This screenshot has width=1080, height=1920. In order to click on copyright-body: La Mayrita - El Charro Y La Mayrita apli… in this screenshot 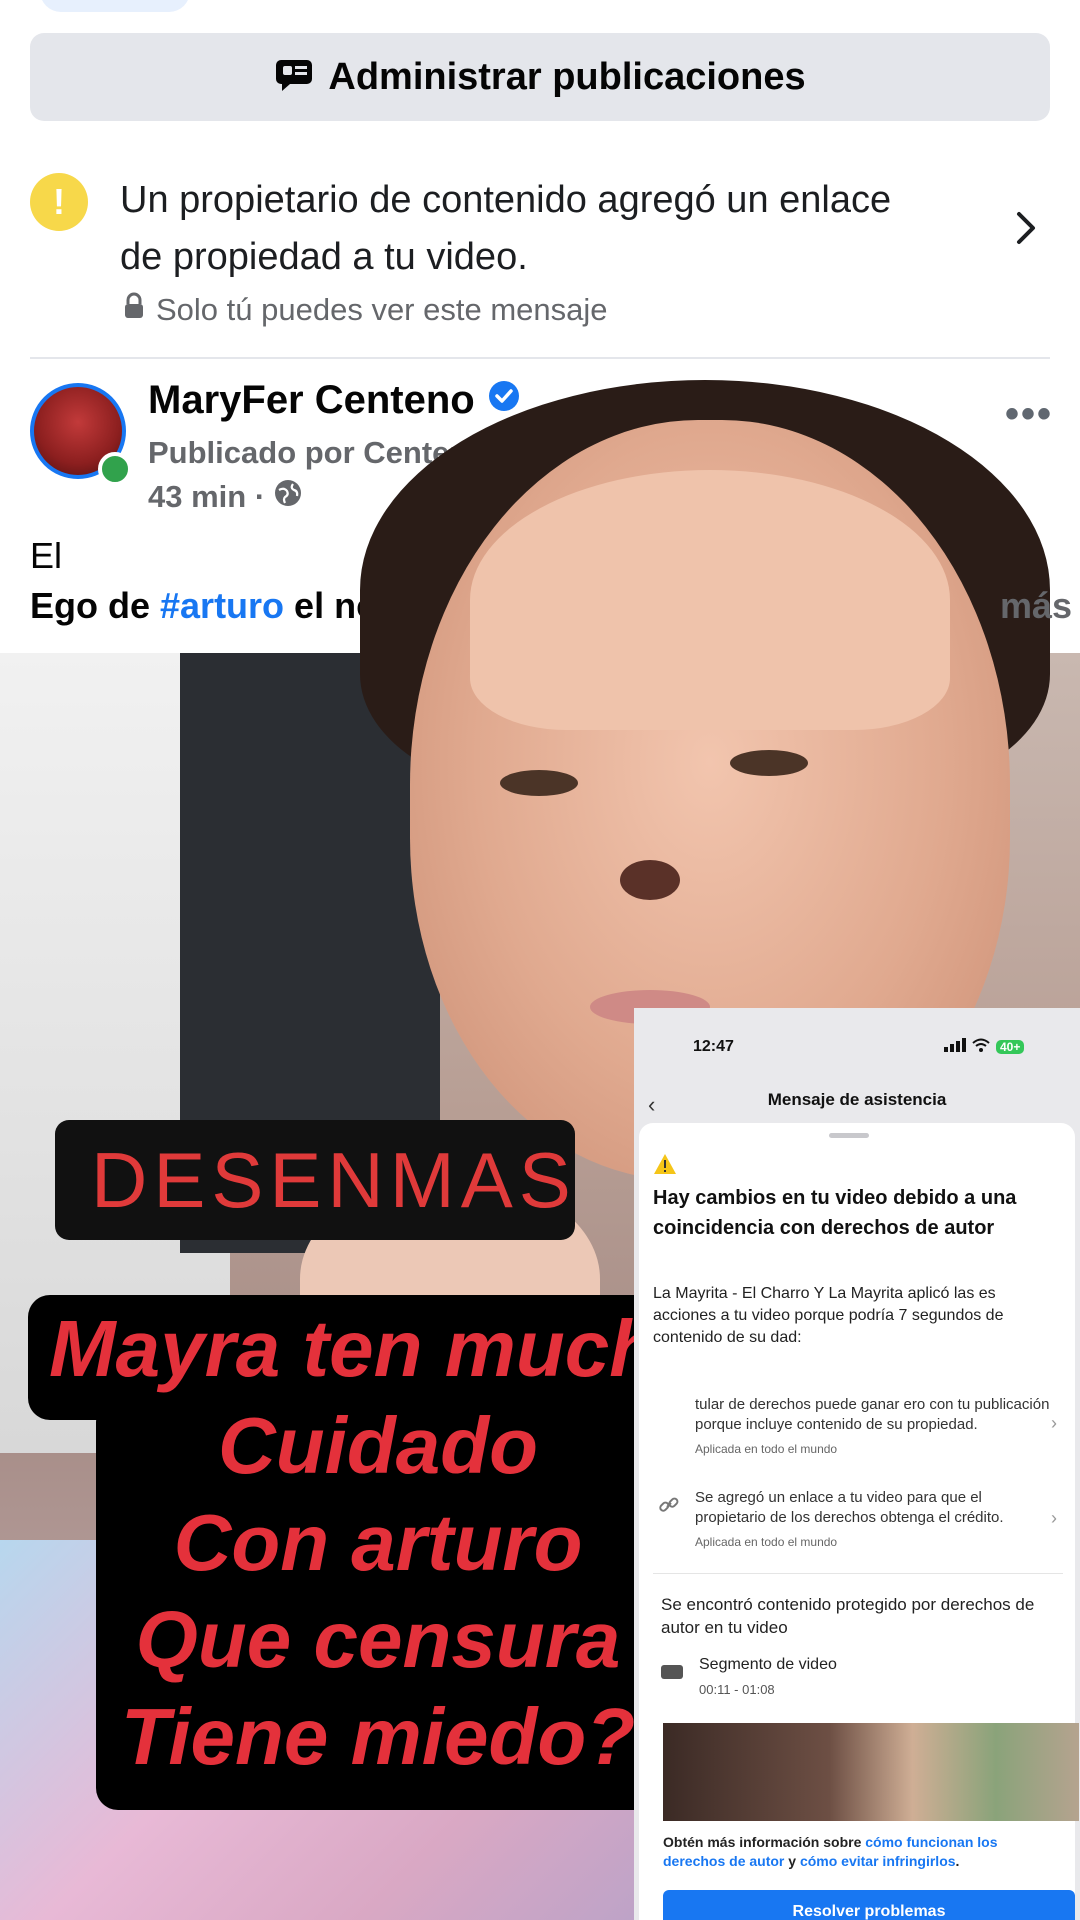, I will do `click(828, 1315)`.